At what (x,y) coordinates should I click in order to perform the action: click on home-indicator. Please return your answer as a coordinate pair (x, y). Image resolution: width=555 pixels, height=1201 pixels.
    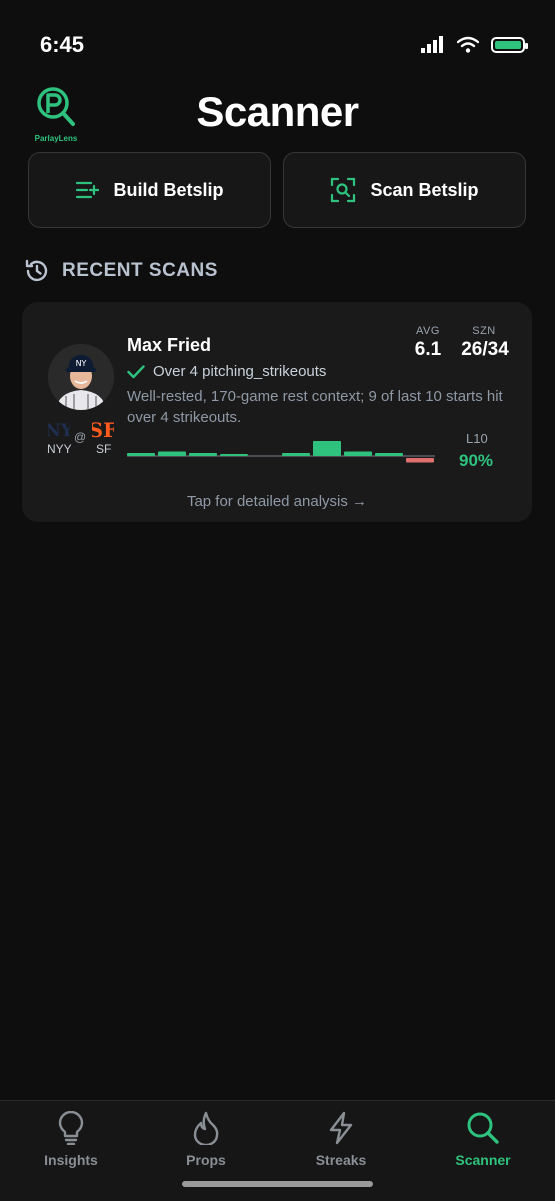
    Looking at the image, I should click on (277, 1184).